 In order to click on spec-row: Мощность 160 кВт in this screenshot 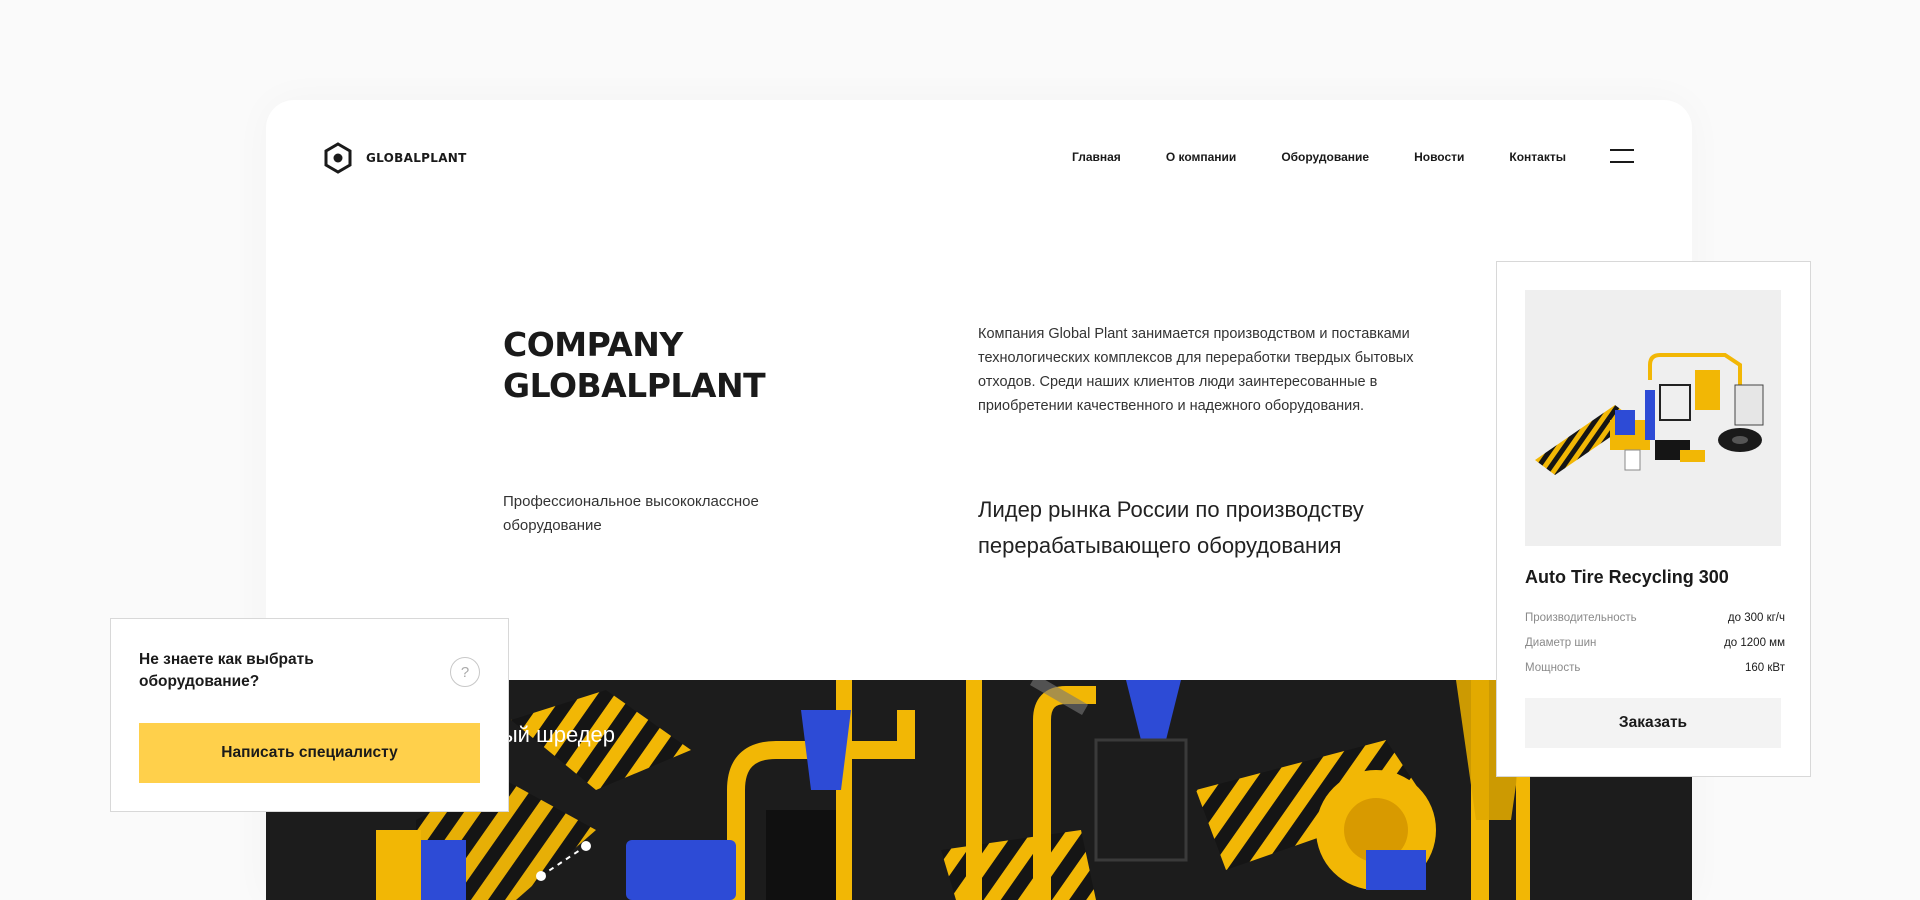, I will do `click(1655, 674)`.